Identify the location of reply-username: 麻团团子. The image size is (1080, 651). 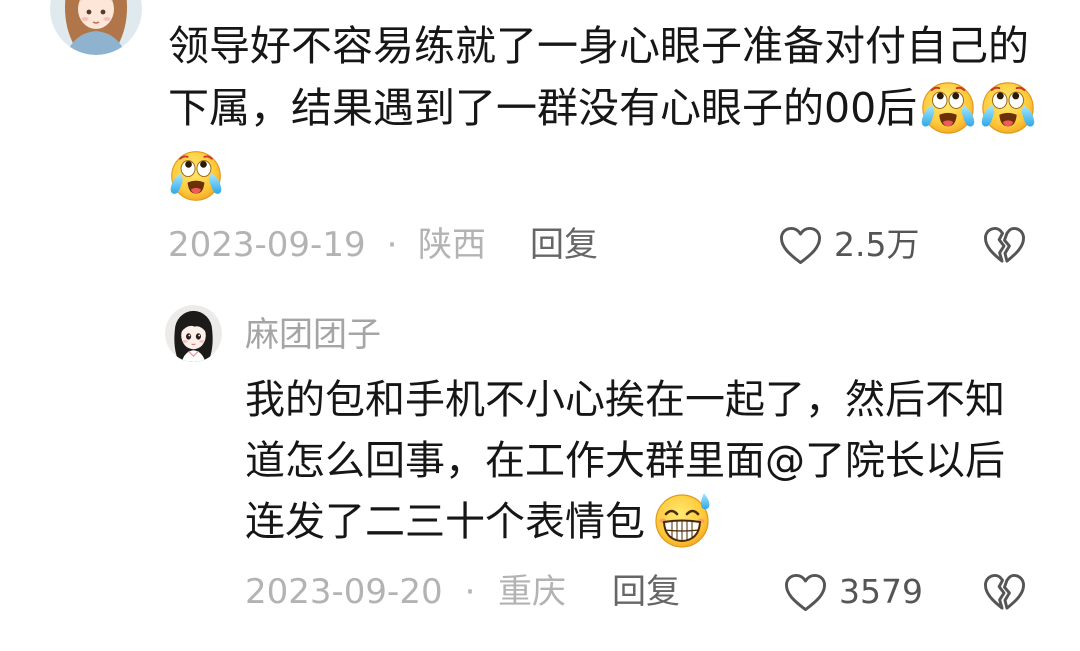
(313, 335).